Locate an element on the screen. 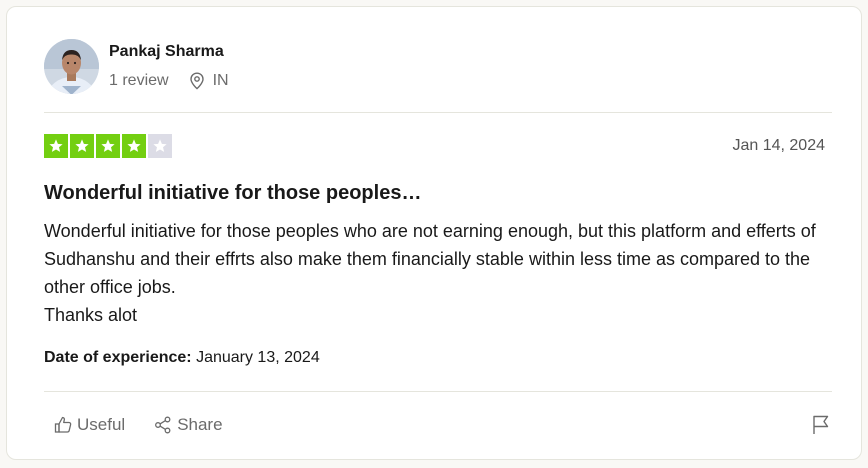 The width and height of the screenshot is (868, 468). date-of-experience: Date of experience: January 13, 2024 is located at coordinates (182, 358).